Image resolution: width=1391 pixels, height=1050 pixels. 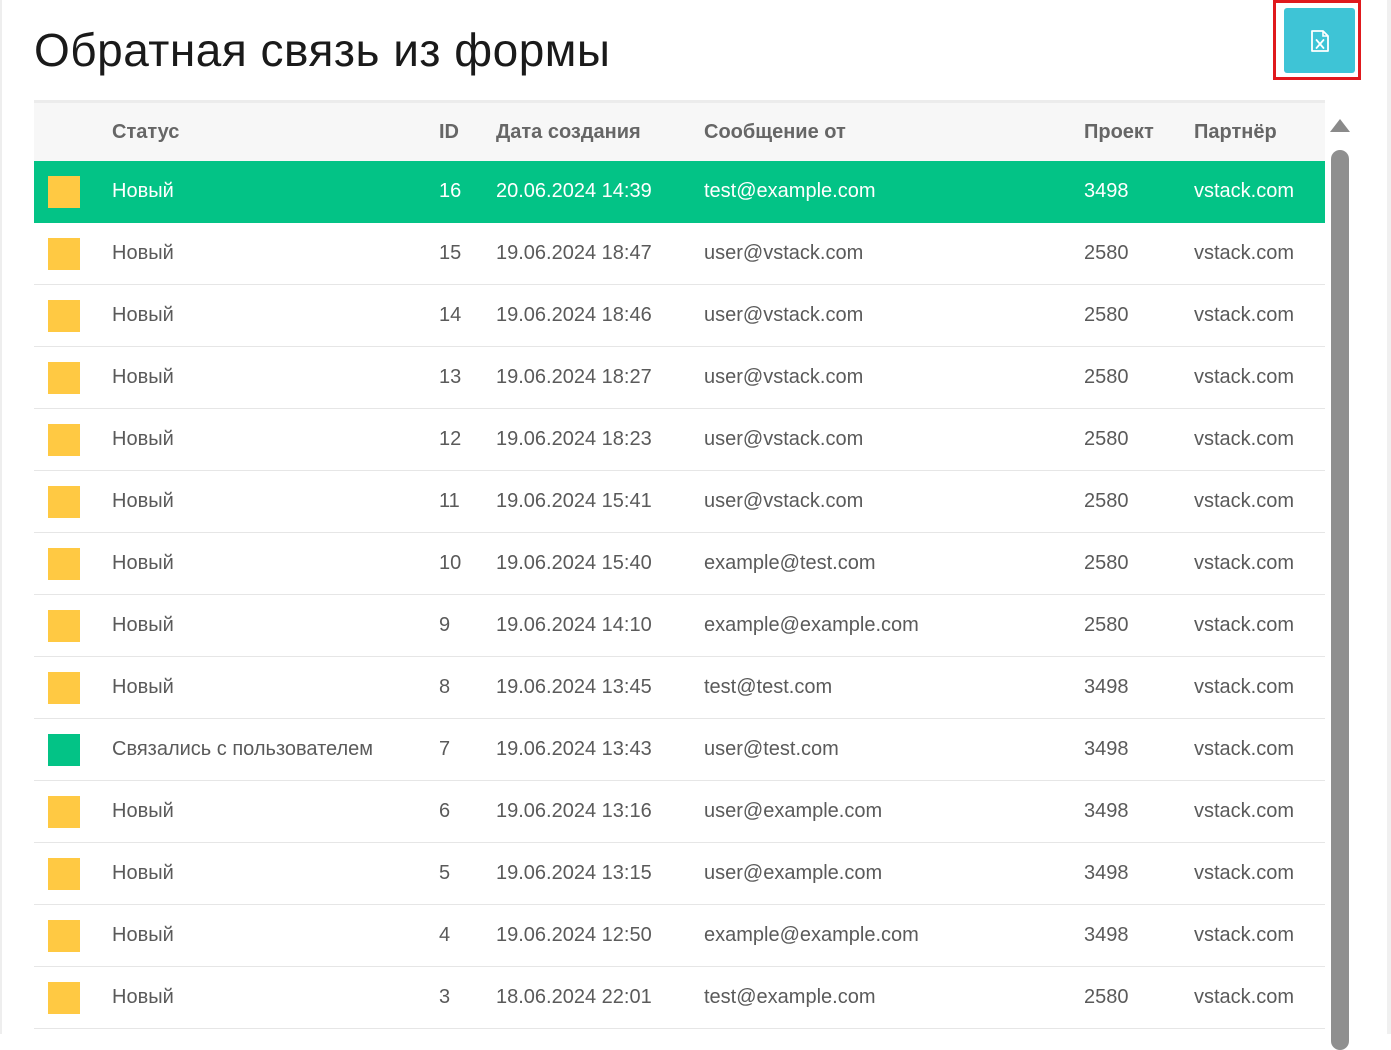 I want to click on id-cell: 3, so click(x=445, y=997).